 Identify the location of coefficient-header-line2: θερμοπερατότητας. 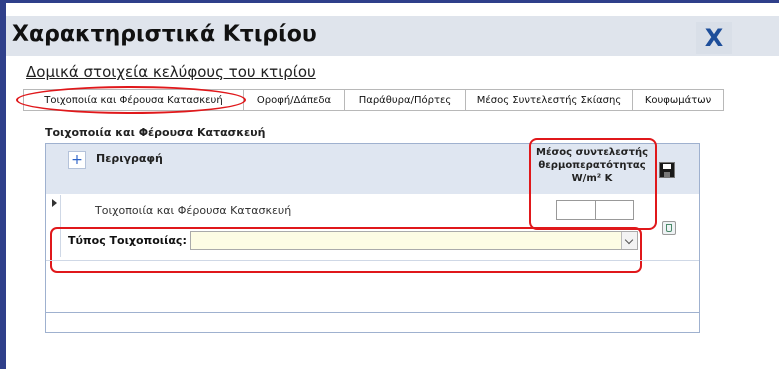
(592, 165).